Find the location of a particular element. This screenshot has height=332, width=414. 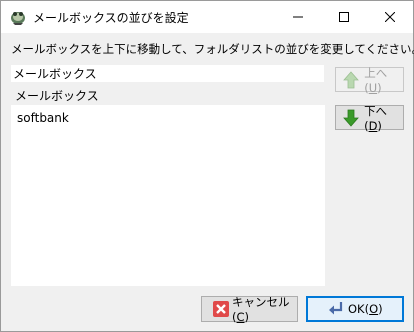

move-down-button: 下へ(D) is located at coordinates (369, 118).